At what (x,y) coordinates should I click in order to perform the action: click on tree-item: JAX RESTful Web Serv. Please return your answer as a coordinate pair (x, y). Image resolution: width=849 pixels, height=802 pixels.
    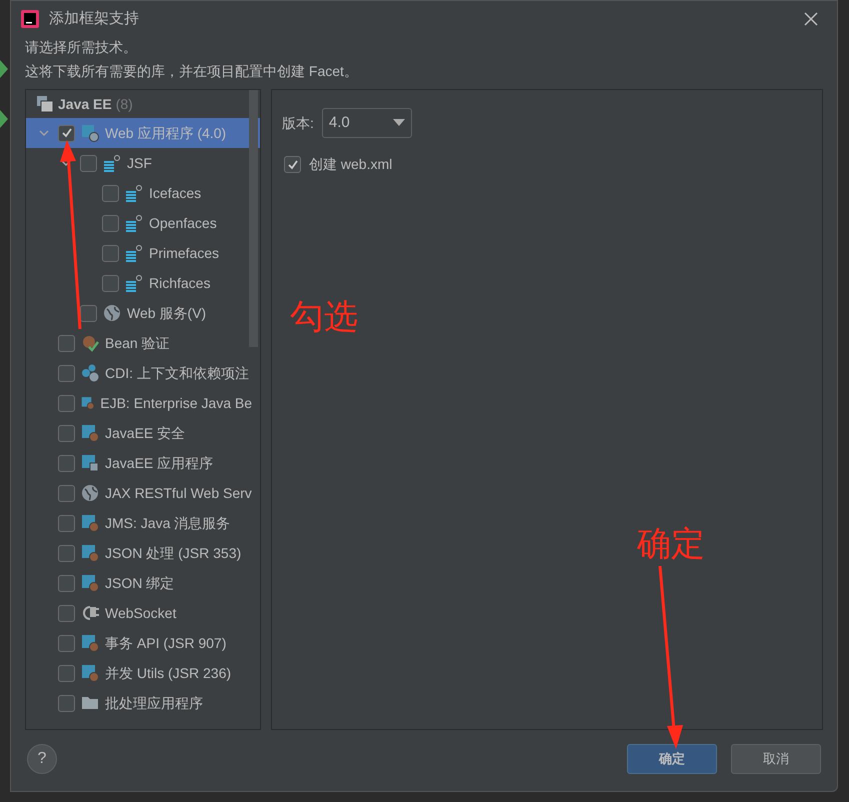
    Looking at the image, I should click on (143, 493).